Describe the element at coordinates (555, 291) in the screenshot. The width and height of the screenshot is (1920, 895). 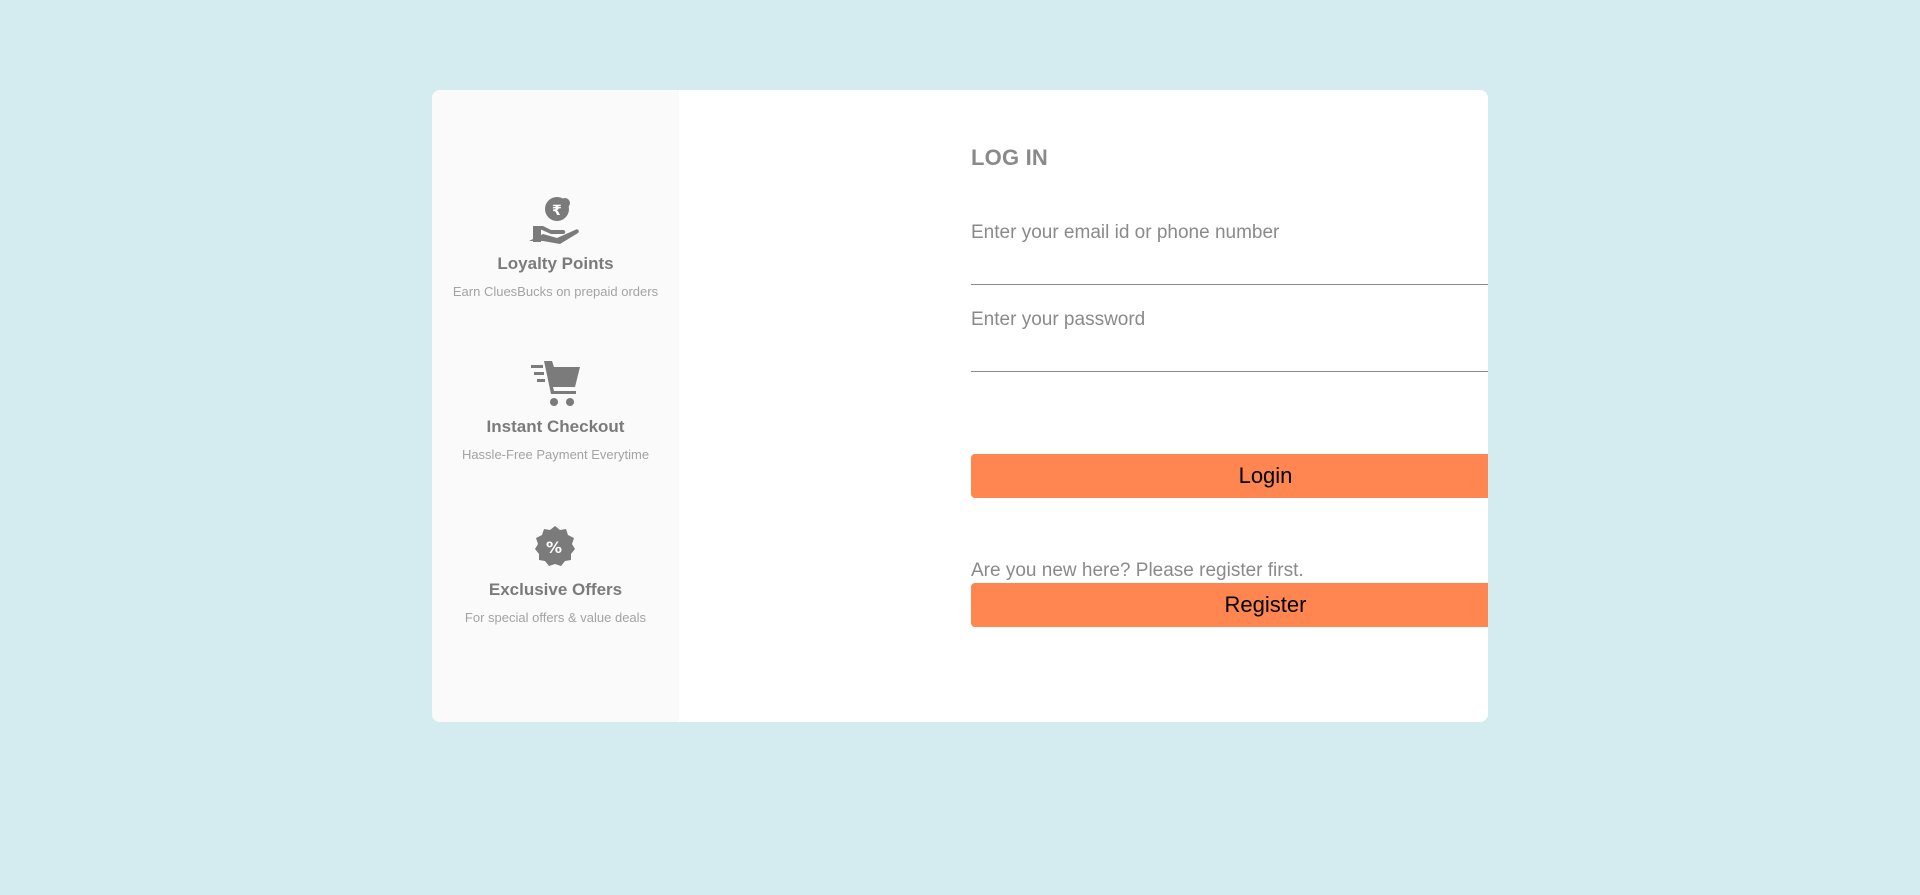
I see `benefit-description: Earn CluesBucks on prepaid orders` at that location.